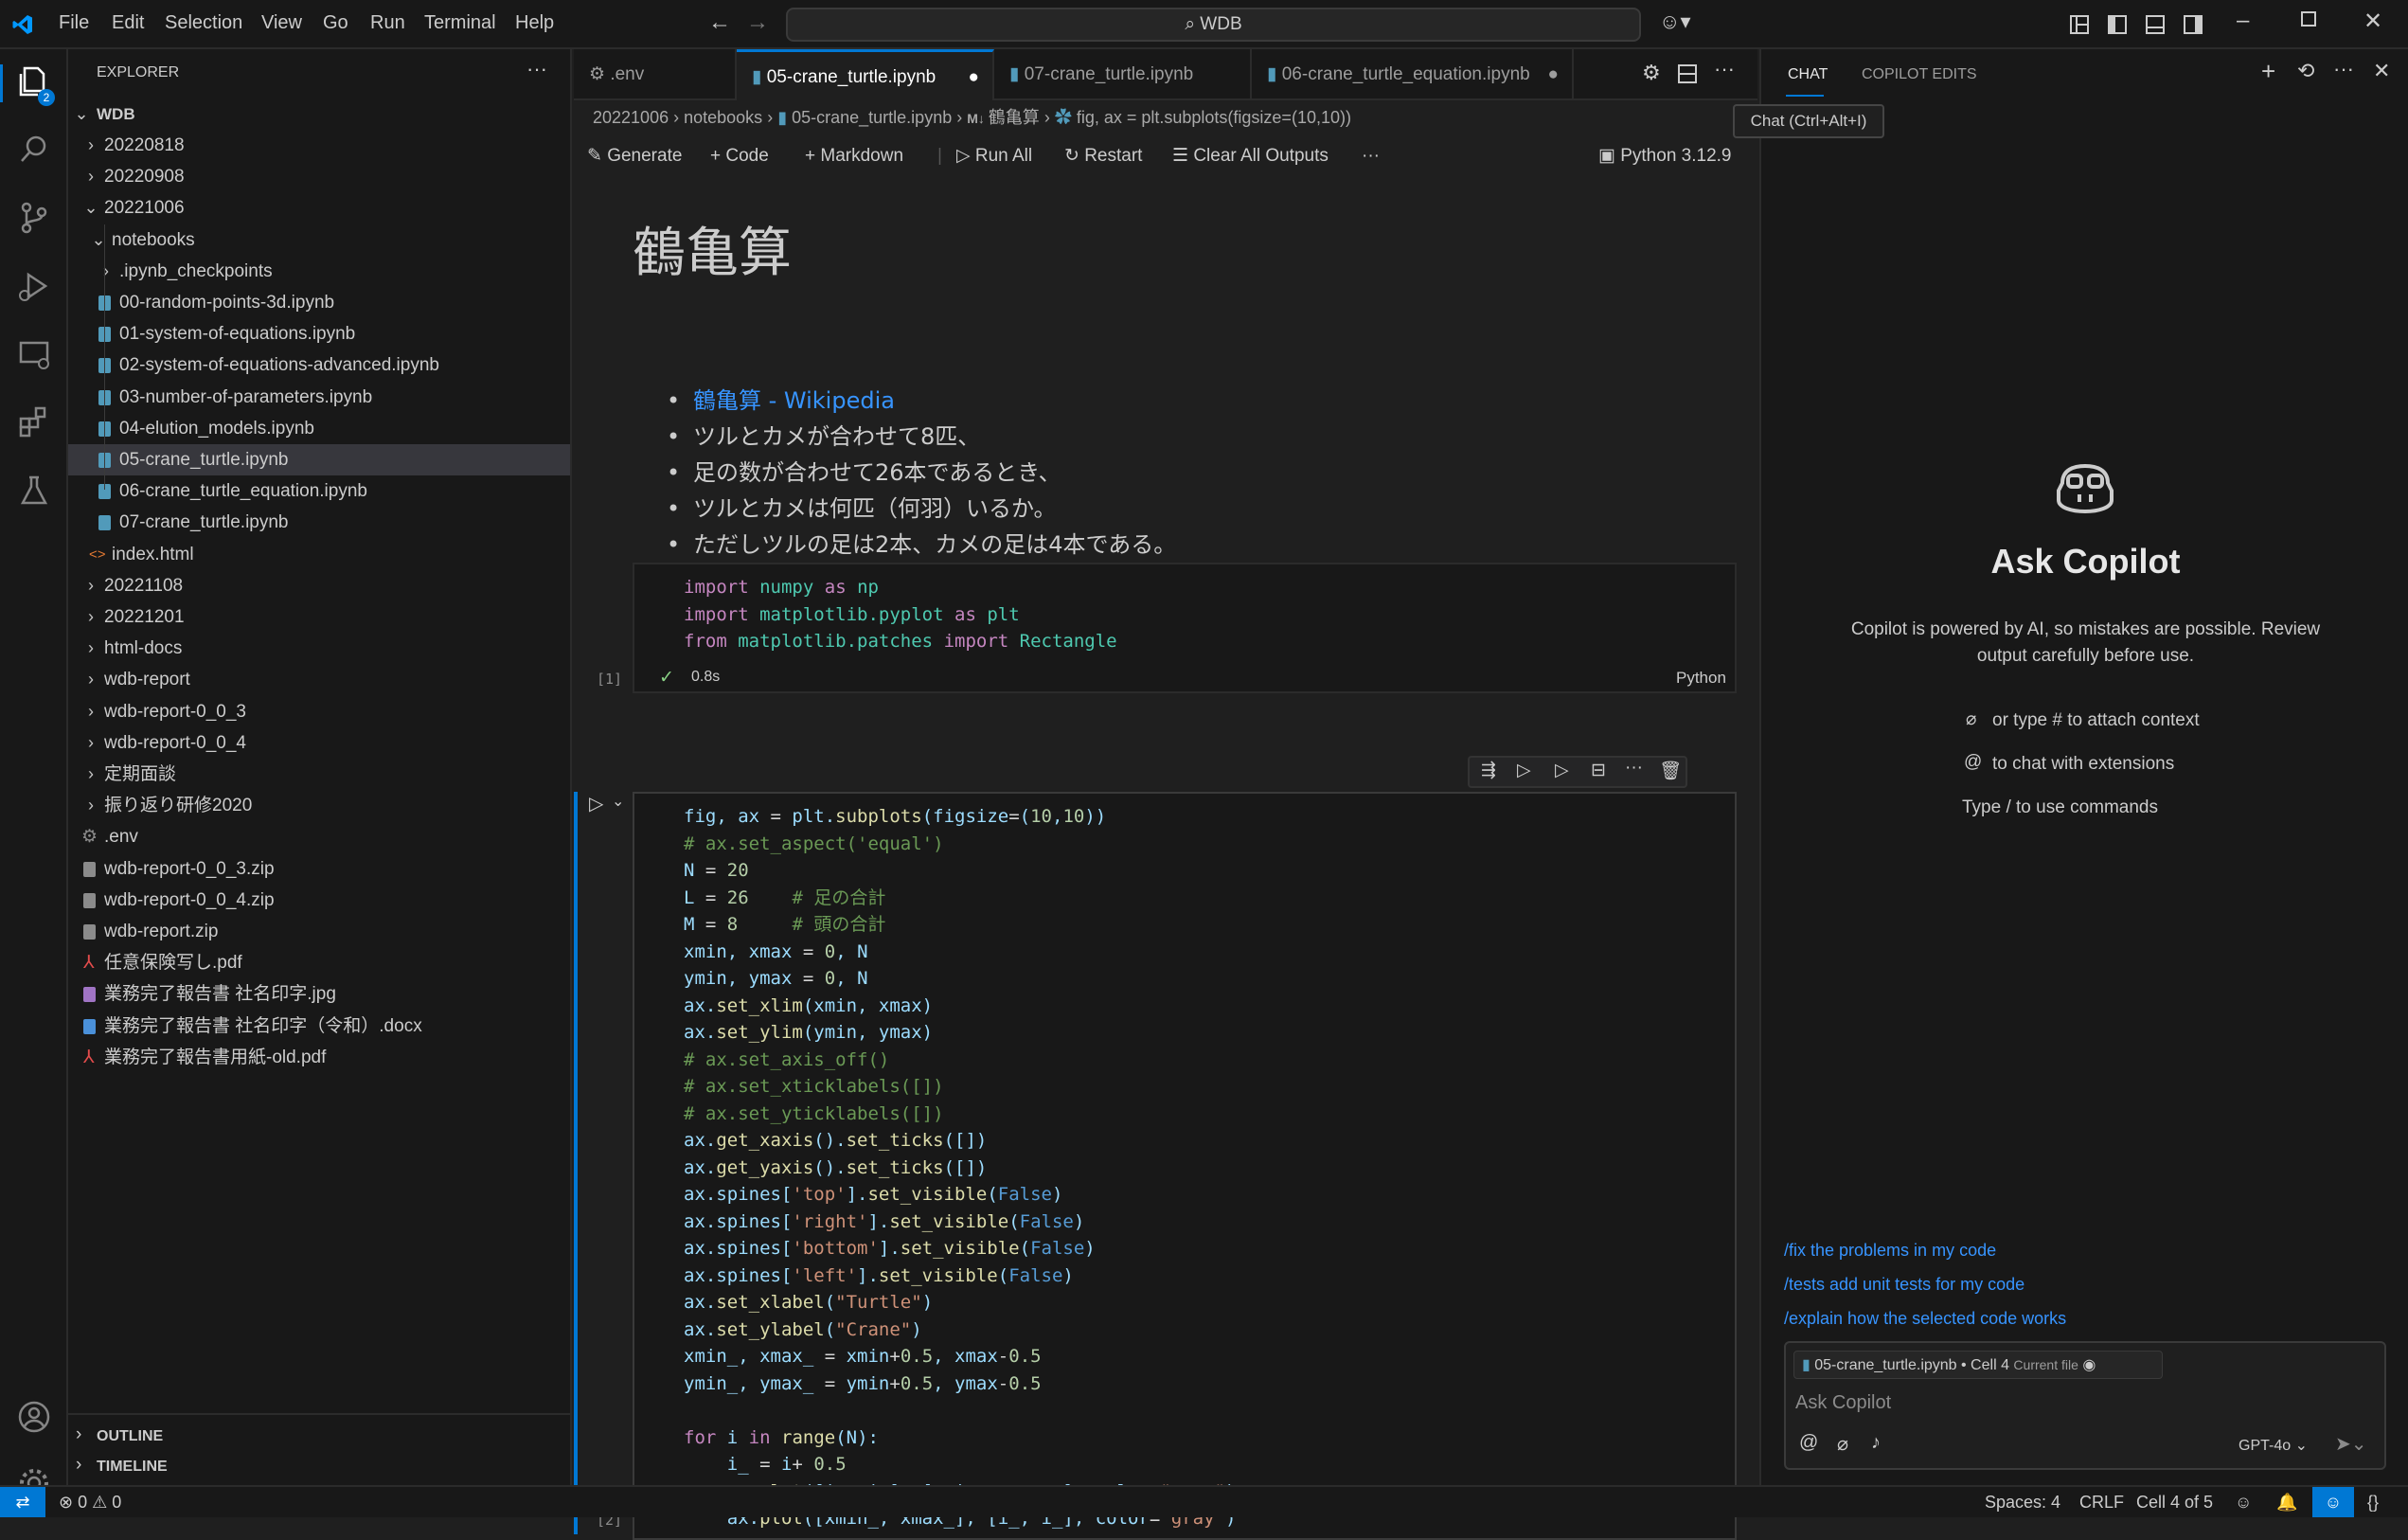 Image resolution: width=2408 pixels, height=1540 pixels. Describe the element at coordinates (319, 1057) in the screenshot. I see `tree-file: ⅄ 業務完了報告書用紙-old.pdf` at that location.